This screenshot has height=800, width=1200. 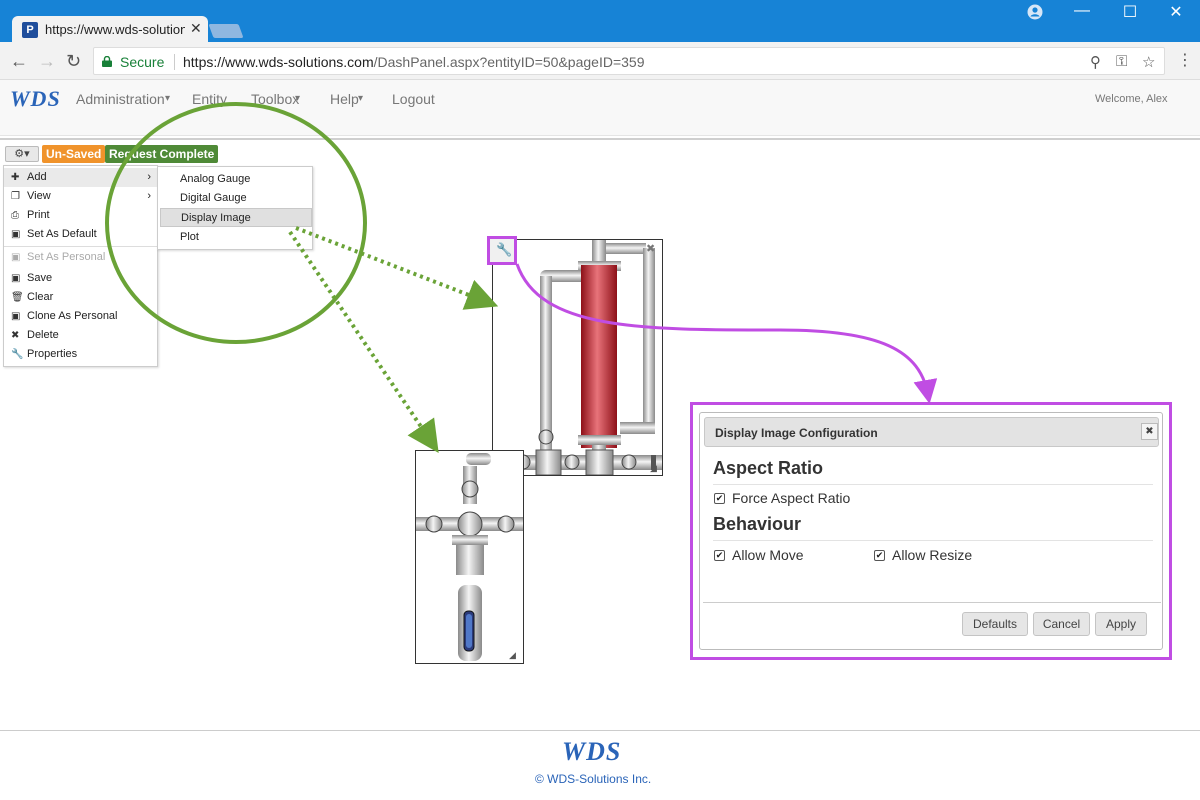 What do you see at coordinates (236, 237) in the screenshot?
I see `submenu-item-plot: Plot` at bounding box center [236, 237].